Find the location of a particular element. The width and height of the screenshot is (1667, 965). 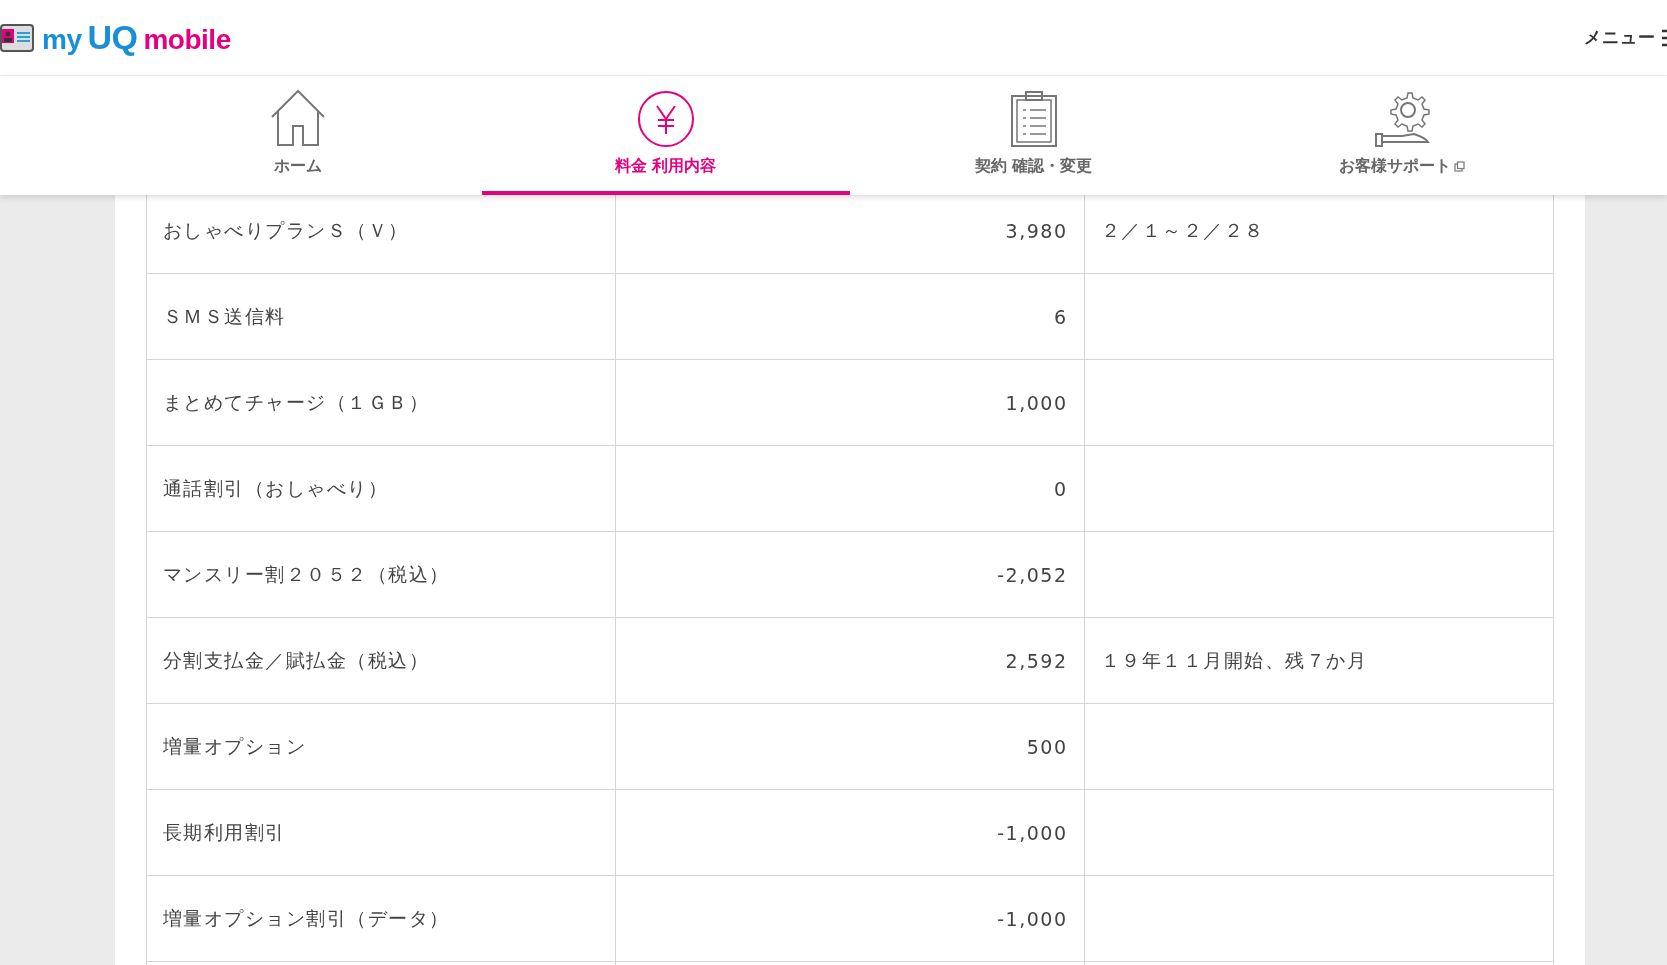

table-cell: 500 is located at coordinates (849, 746).